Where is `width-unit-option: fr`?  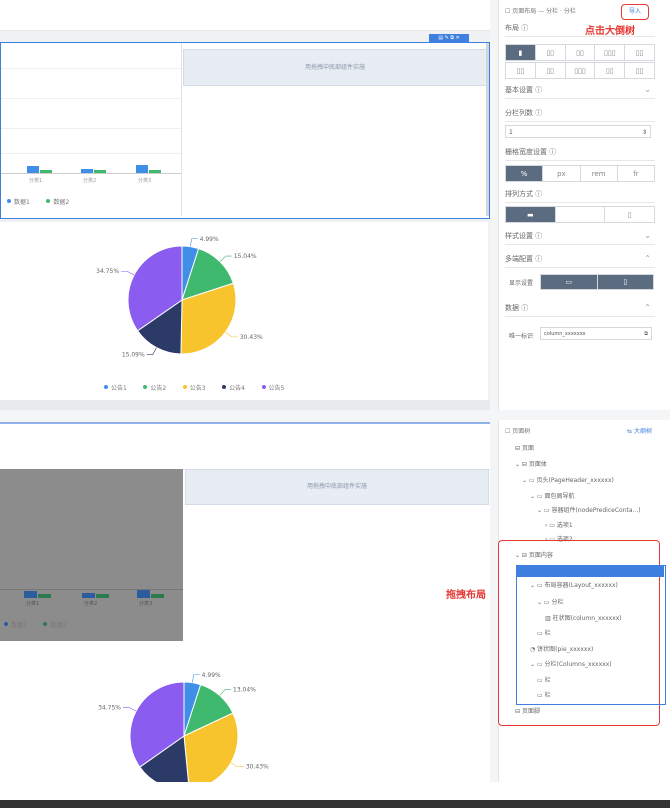 width-unit-option: fr is located at coordinates (636, 173).